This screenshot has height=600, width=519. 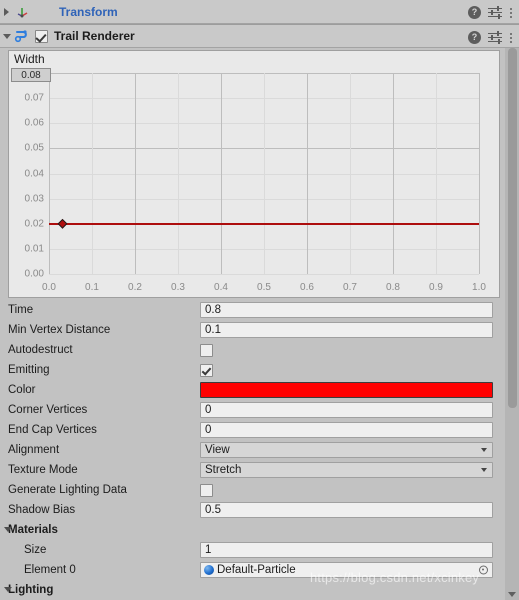 What do you see at coordinates (346, 510) in the screenshot?
I see `property-input-shadow-bias: 0.5` at bounding box center [346, 510].